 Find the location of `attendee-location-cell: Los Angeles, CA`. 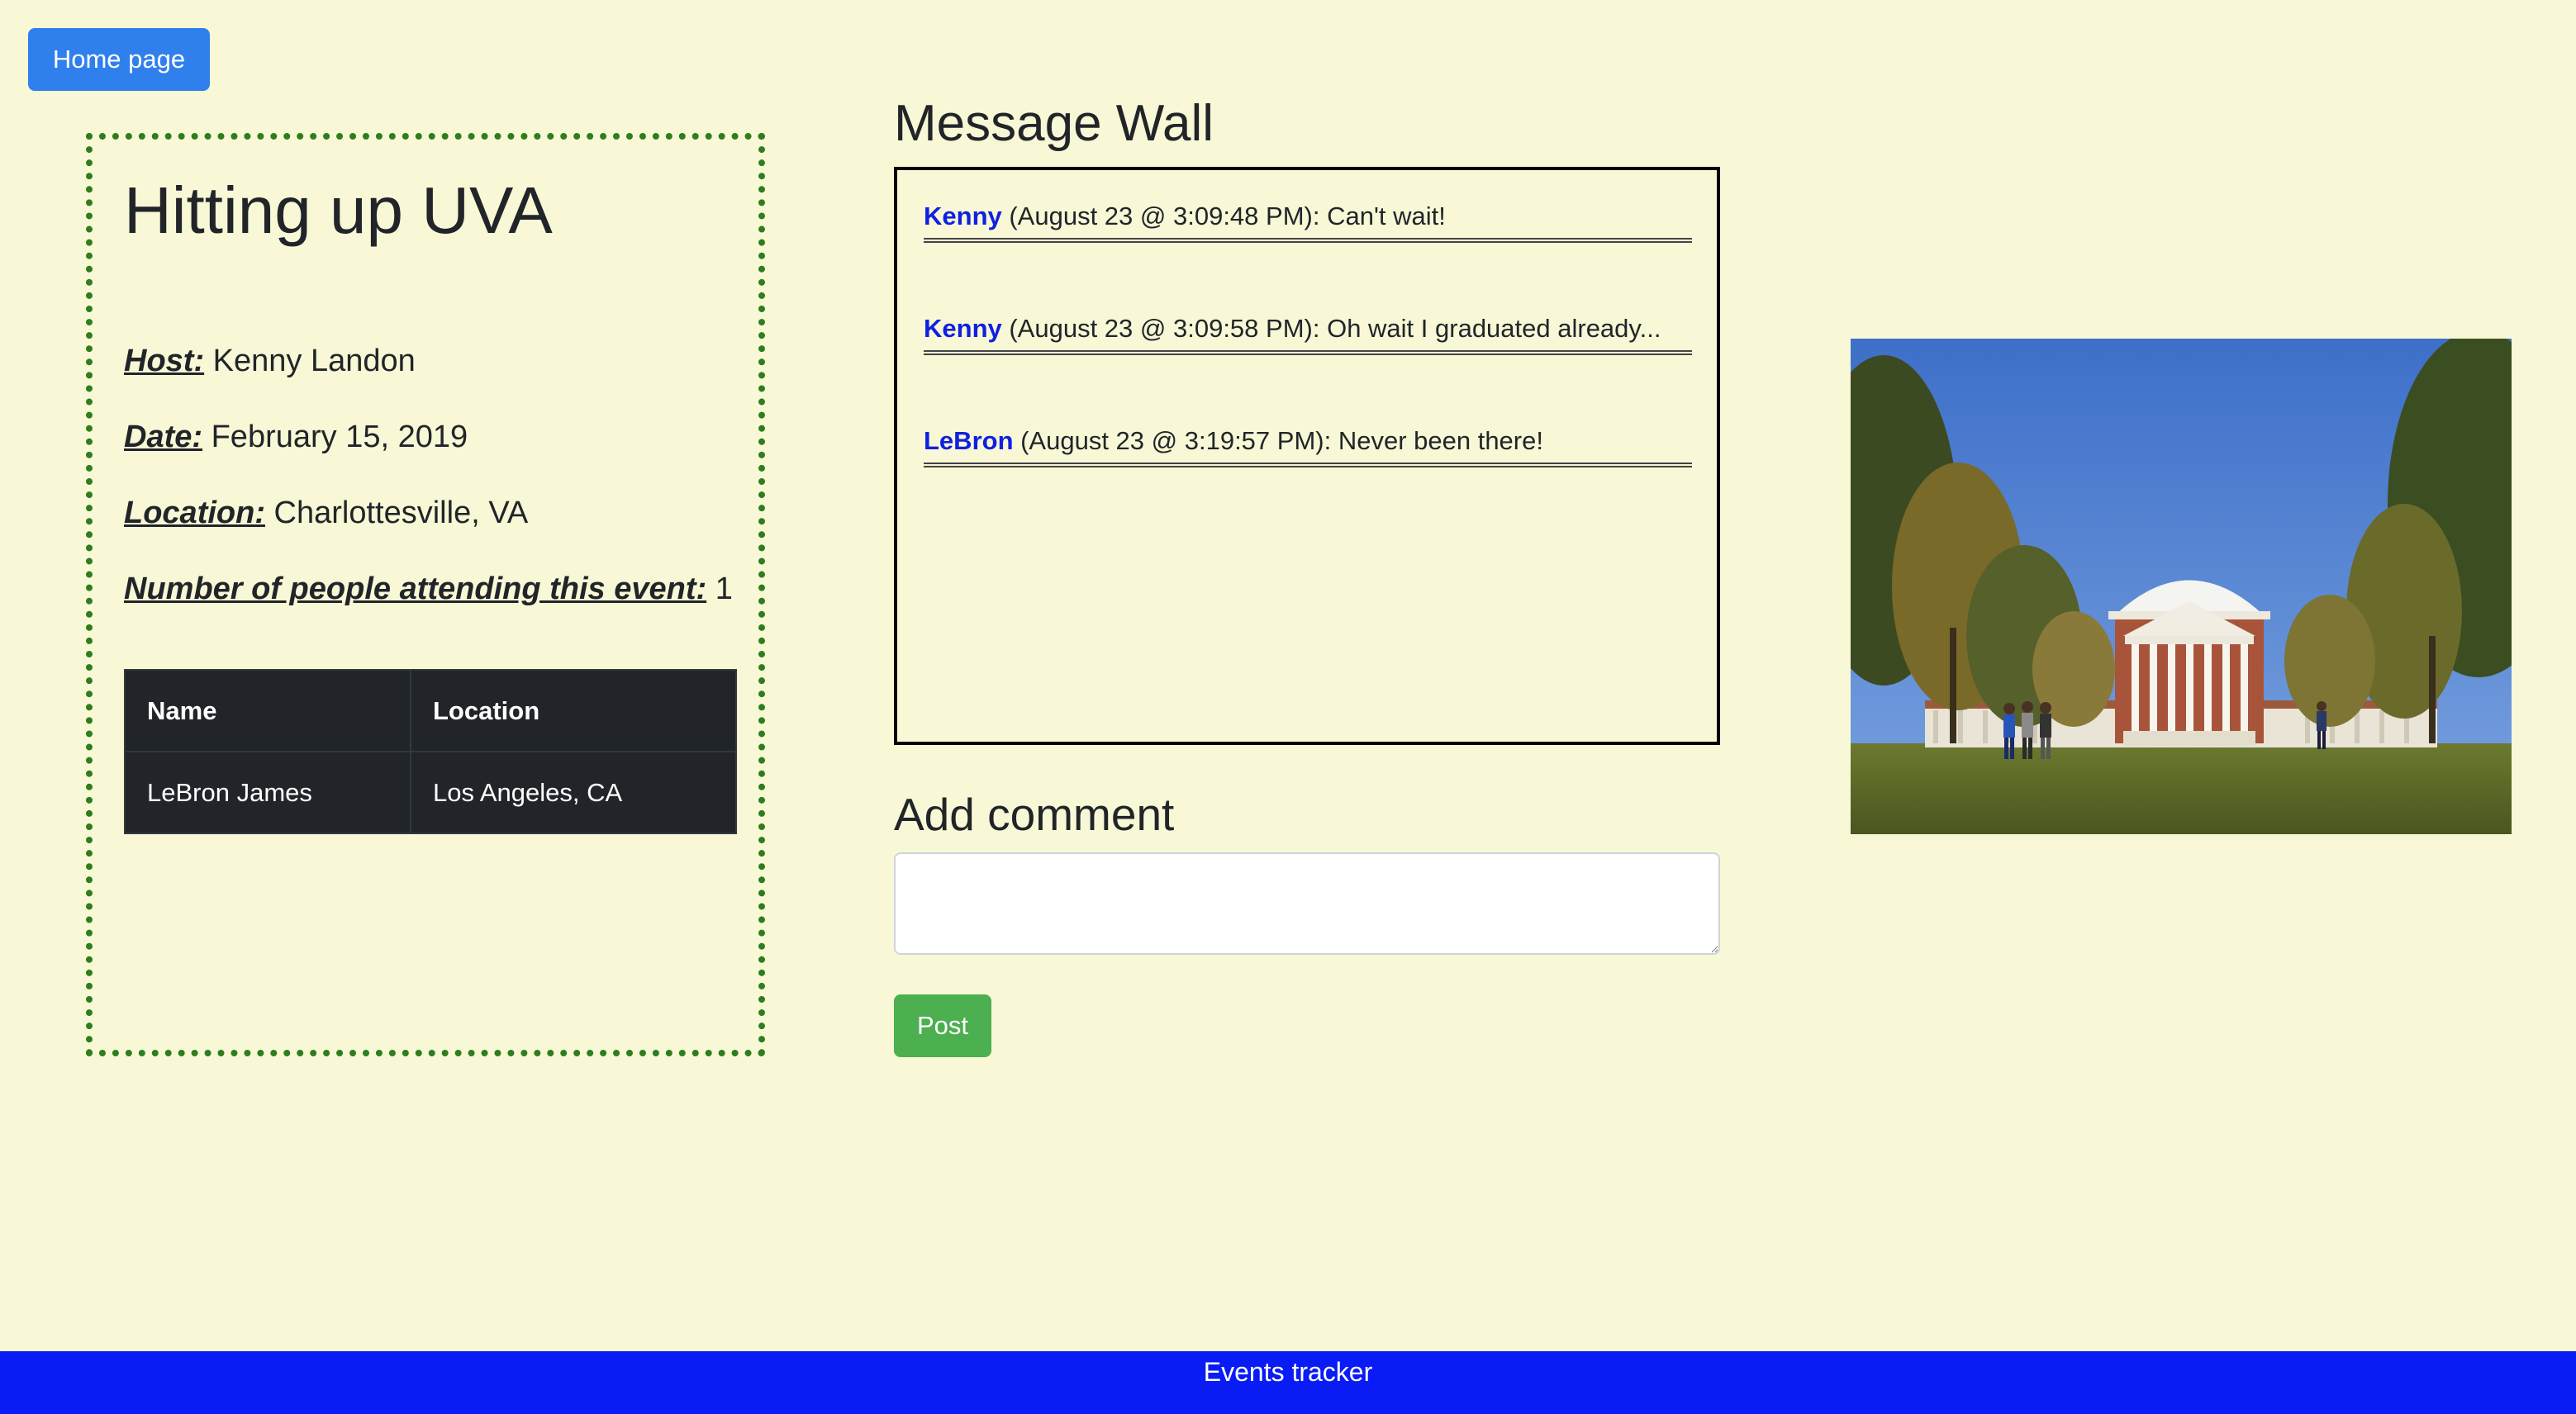

attendee-location-cell: Los Angeles, CA is located at coordinates (573, 792).